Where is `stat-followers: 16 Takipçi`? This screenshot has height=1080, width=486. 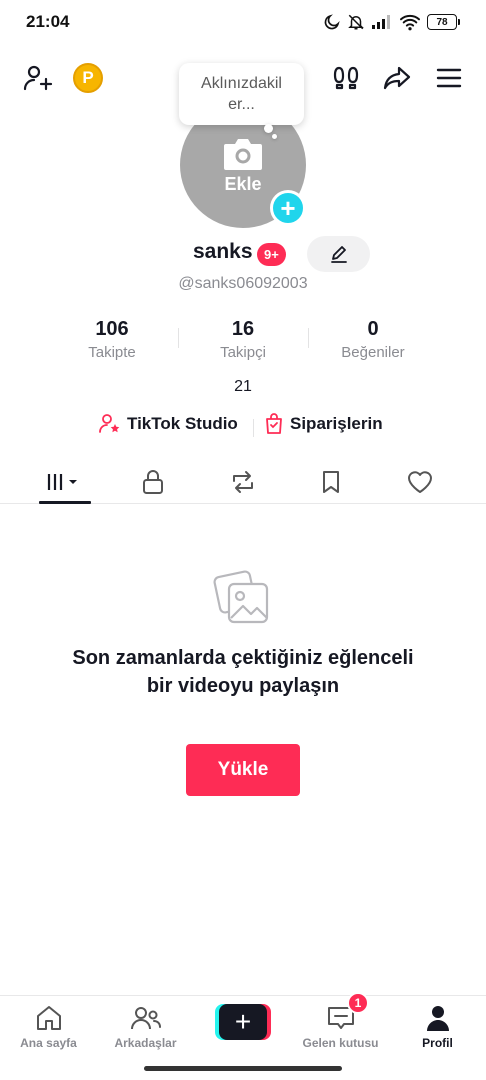 stat-followers: 16 Takipçi is located at coordinates (243, 339).